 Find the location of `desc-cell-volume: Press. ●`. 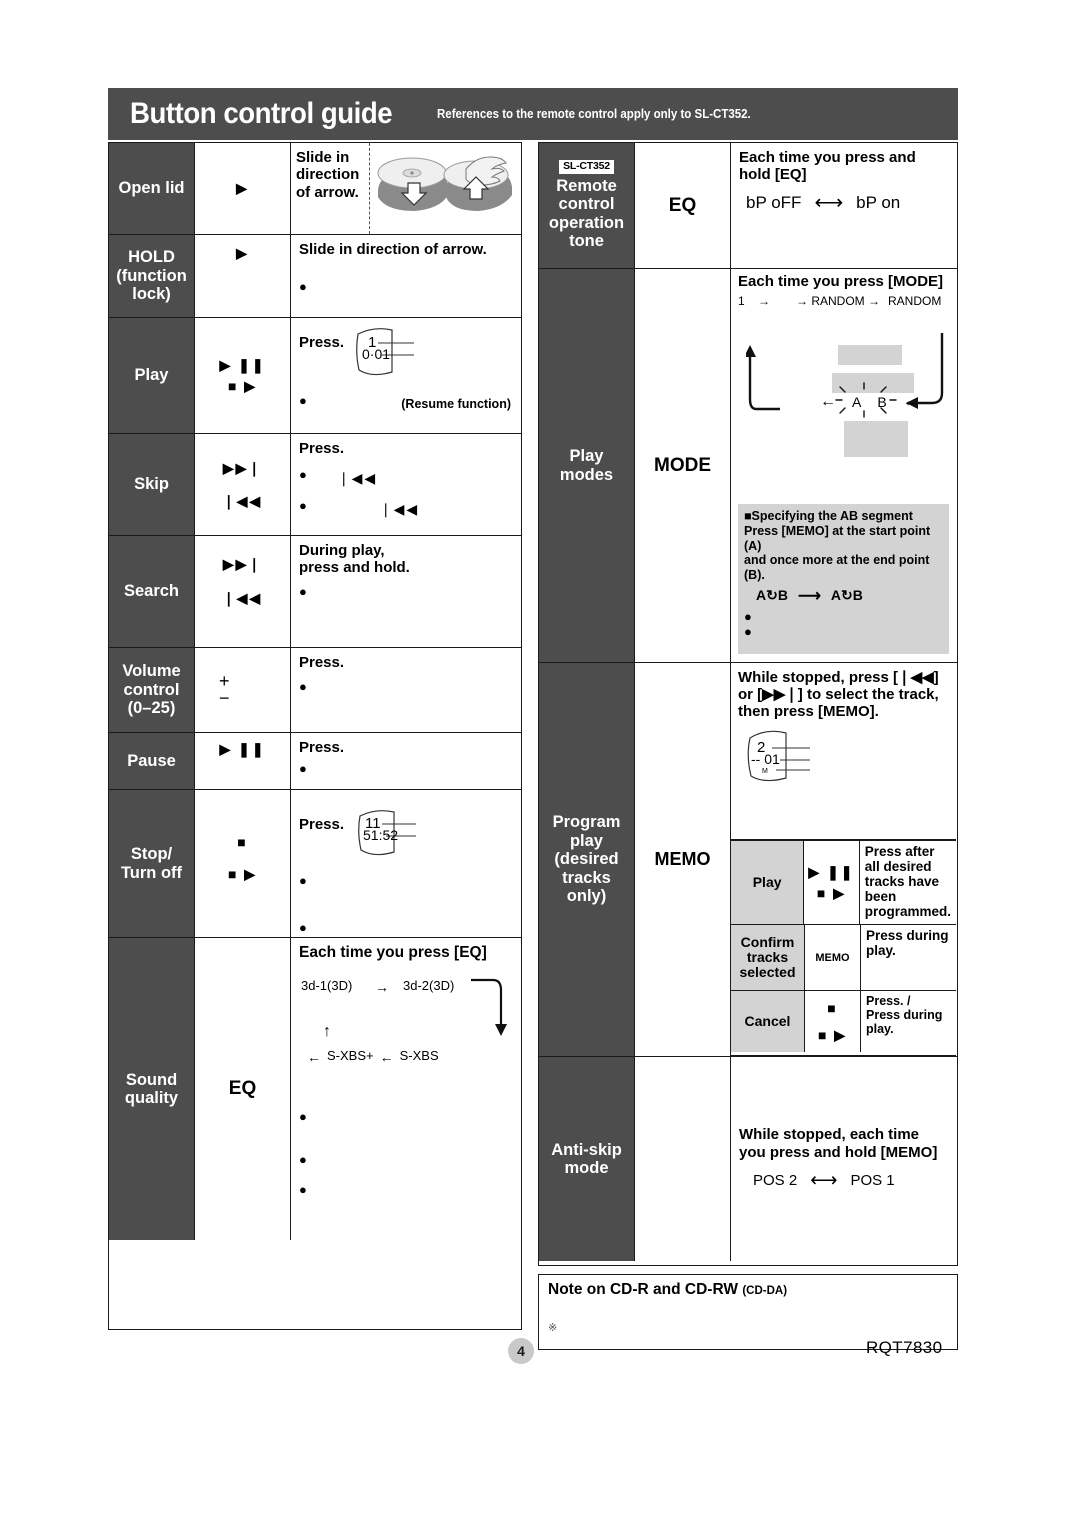

desc-cell-volume: Press. ● is located at coordinates (405, 690).